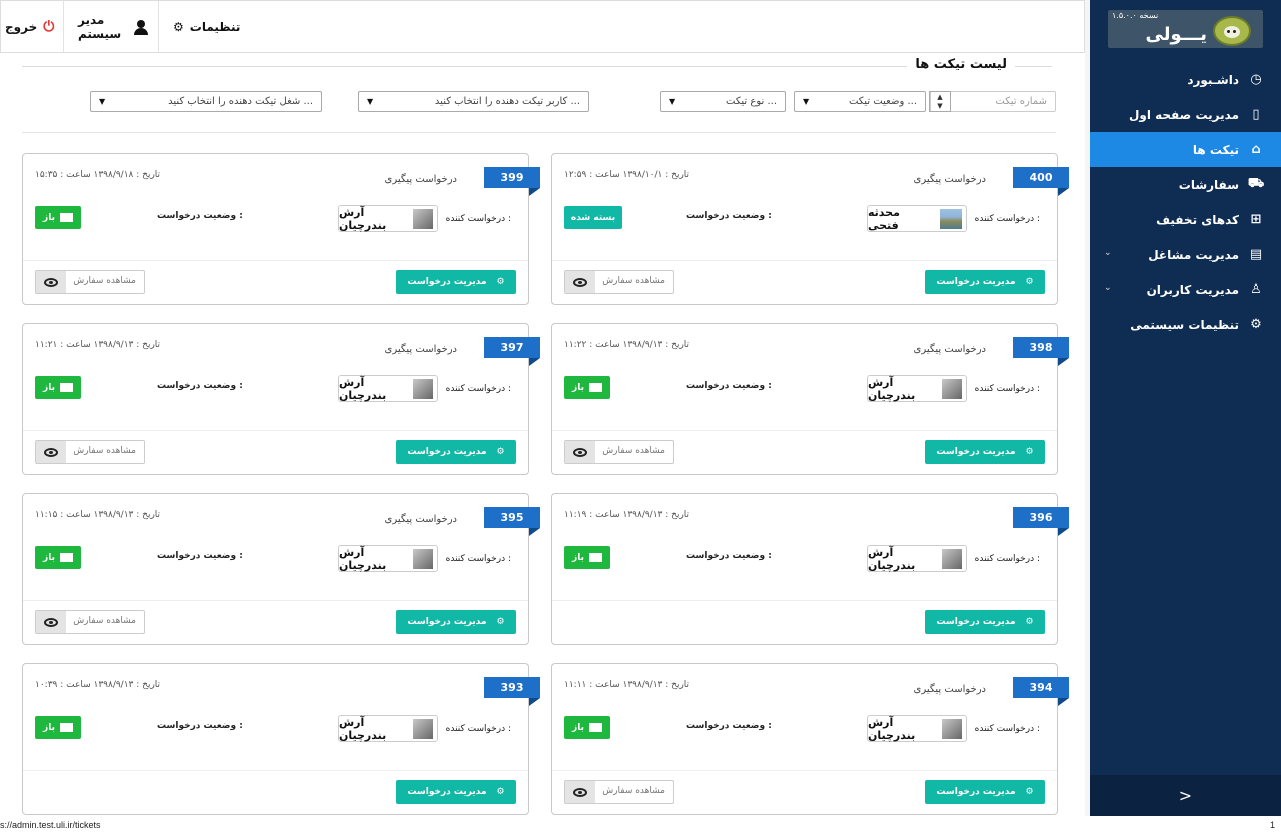 The width and height of the screenshot is (1281, 833). I want to click on type-filter-select: نوع تیکت ... ▼, so click(723, 101).